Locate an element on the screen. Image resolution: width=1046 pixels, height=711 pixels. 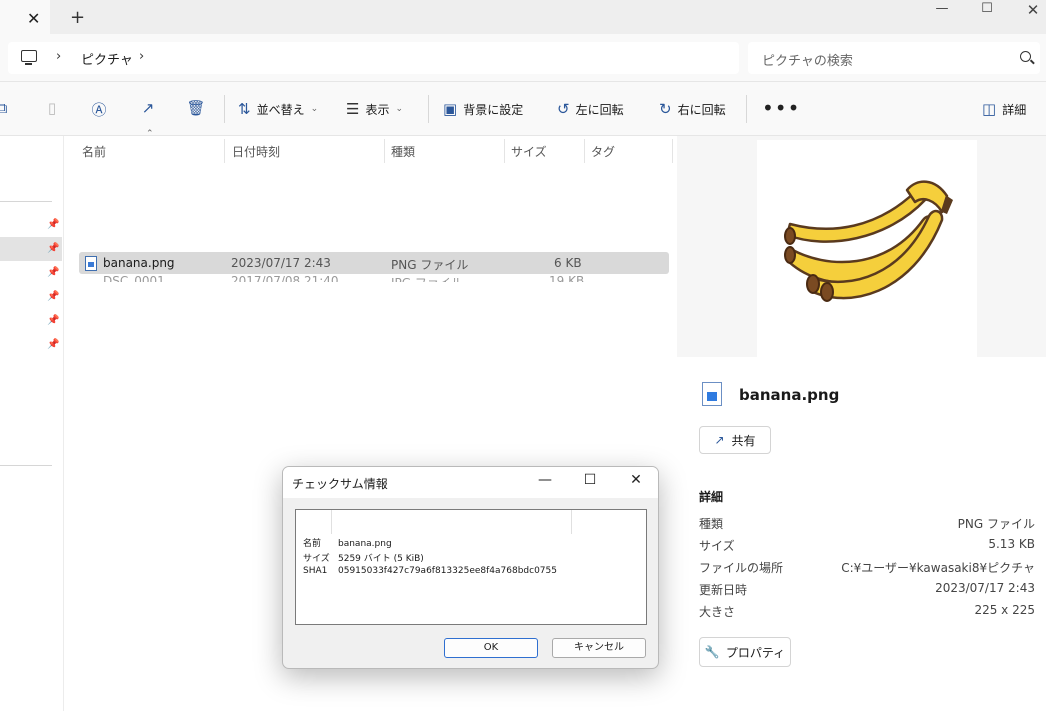
prop-row: ファイルの場所 C:¥ユーザー¥kawasaki8¥ピクチャ is located at coordinates (867, 569).